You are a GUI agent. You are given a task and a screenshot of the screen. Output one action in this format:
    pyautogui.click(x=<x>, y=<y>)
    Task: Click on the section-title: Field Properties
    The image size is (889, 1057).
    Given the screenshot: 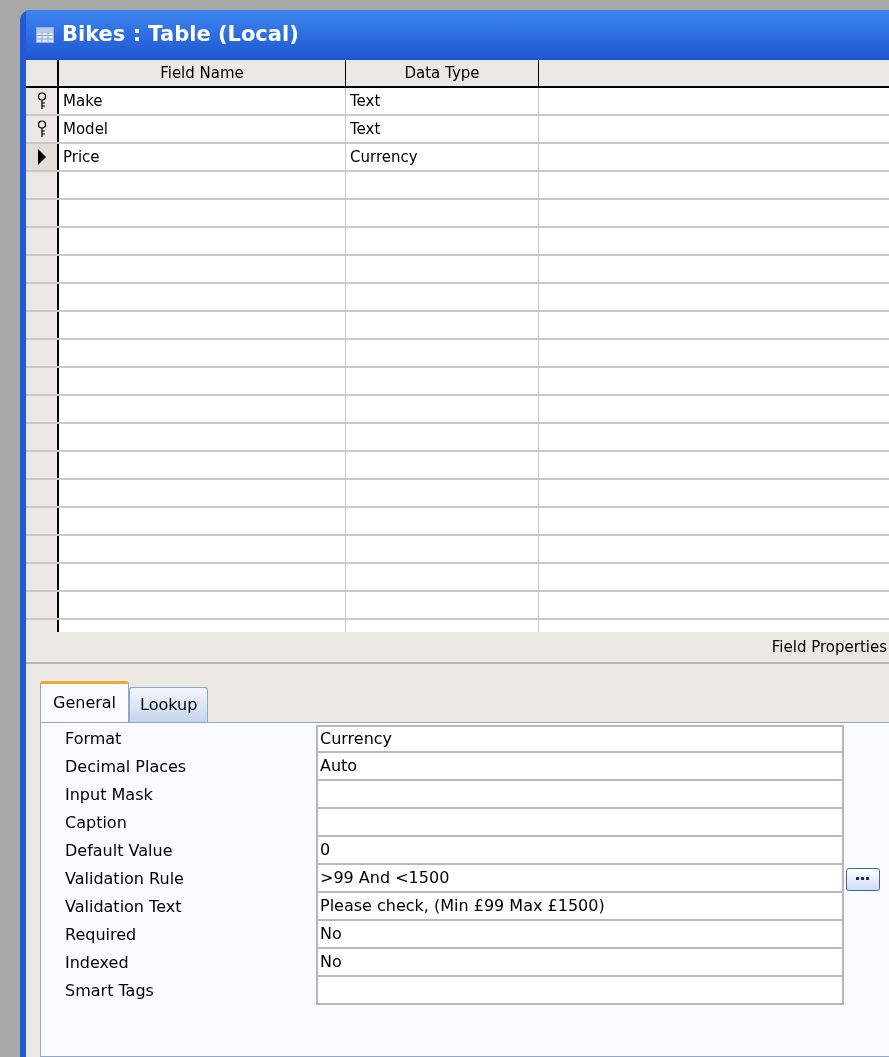 What is the action you would take?
    pyautogui.click(x=829, y=647)
    